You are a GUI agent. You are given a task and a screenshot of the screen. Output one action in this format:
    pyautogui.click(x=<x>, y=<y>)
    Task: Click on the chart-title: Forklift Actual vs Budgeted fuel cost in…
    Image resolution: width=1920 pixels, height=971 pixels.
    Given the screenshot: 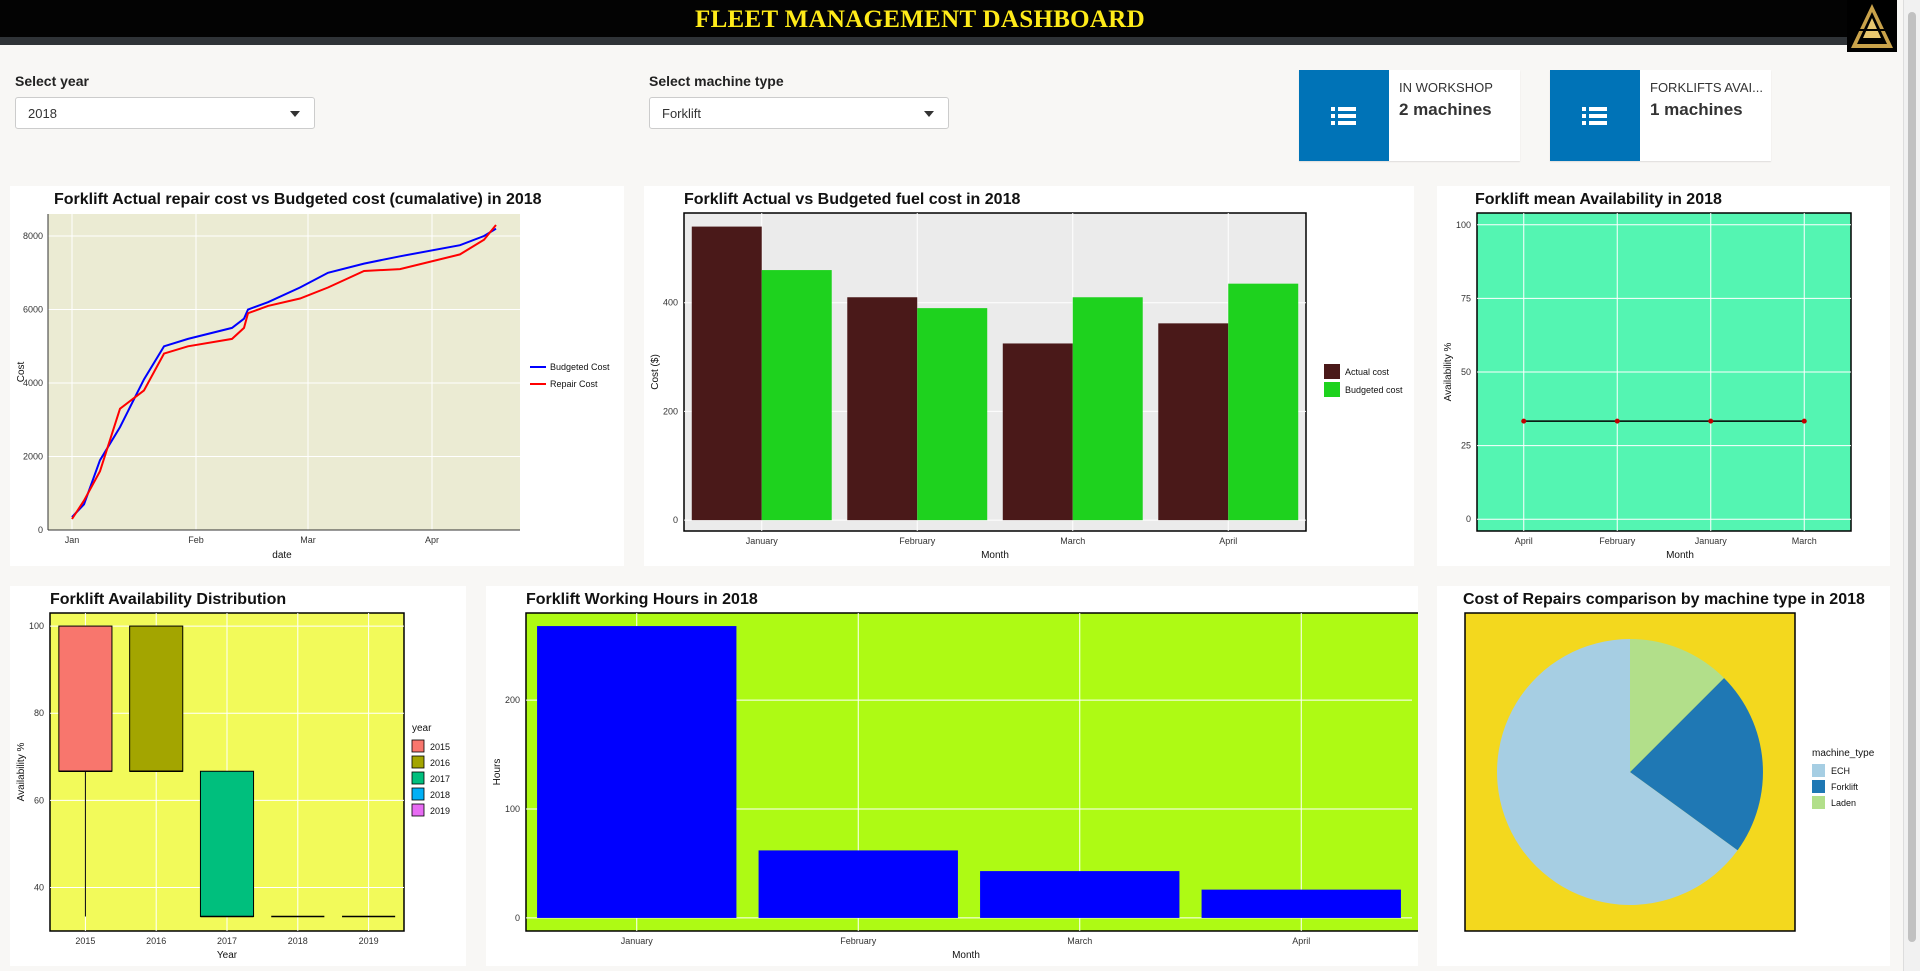 What is the action you would take?
    pyautogui.click(x=852, y=199)
    